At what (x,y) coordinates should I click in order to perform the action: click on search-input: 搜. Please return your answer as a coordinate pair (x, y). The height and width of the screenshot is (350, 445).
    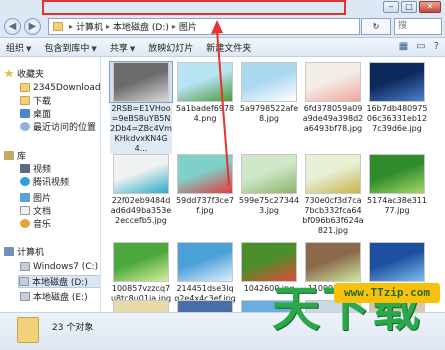
    Looking at the image, I should click on (418, 26).